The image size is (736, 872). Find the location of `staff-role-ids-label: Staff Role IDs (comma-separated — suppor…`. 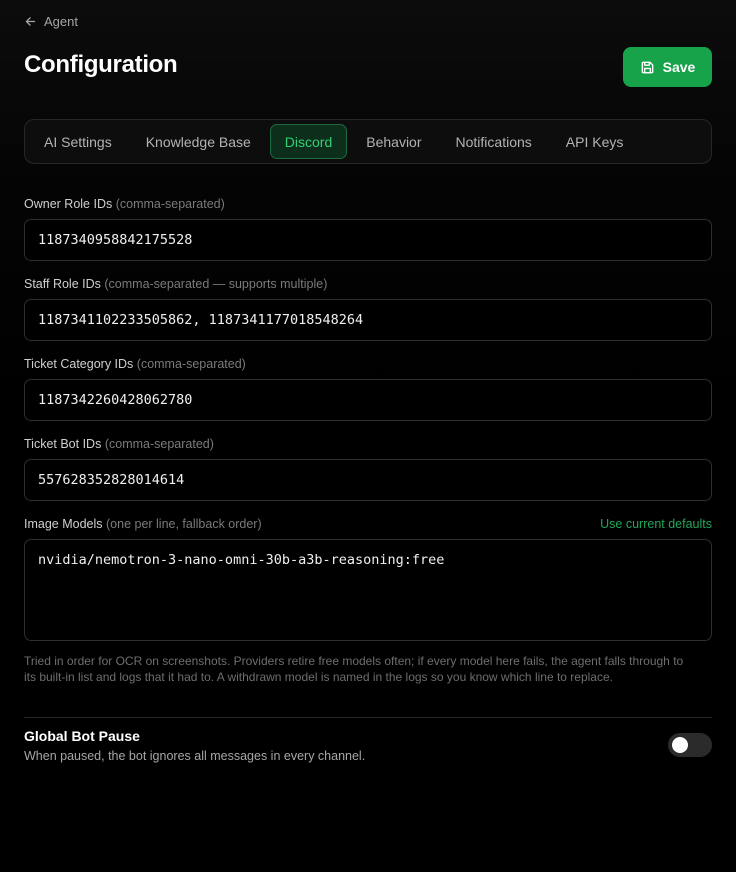

staff-role-ids-label: Staff Role IDs (comma-separated — suppor… is located at coordinates (175, 284).